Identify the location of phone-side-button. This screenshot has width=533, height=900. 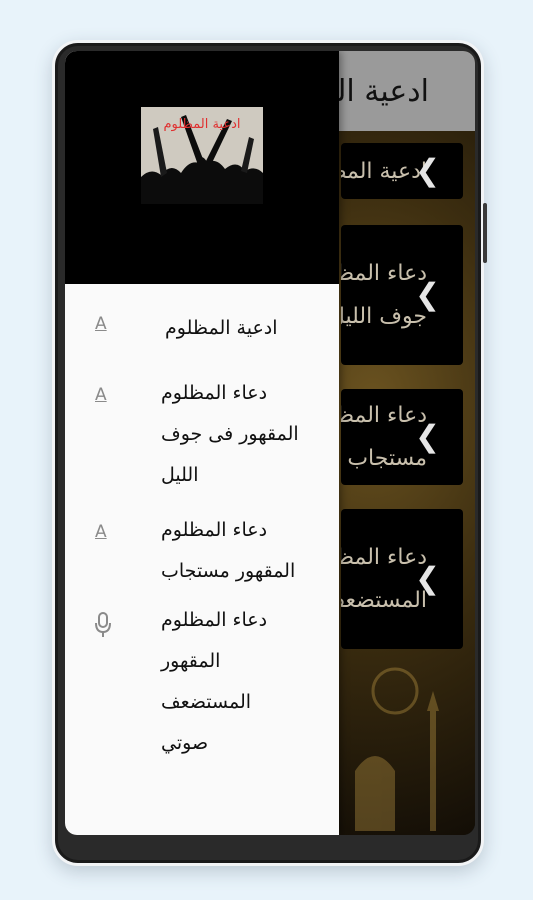
(485, 233).